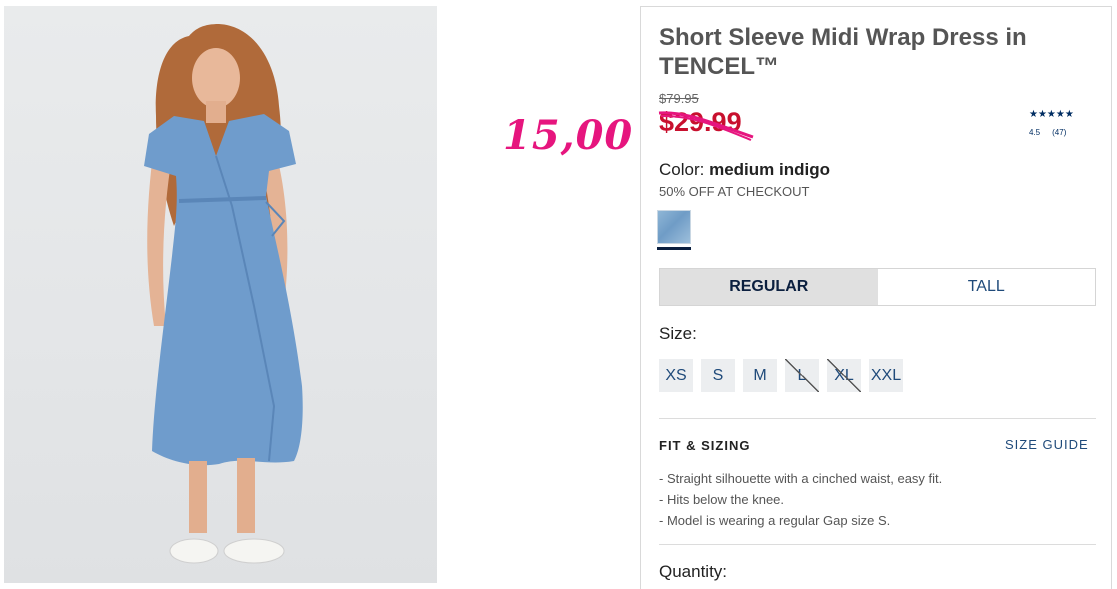 The height and width of the screenshot is (589, 1117). What do you see at coordinates (734, 191) in the screenshot?
I see `promo-text: 50% OFF AT CHECKOUT` at bounding box center [734, 191].